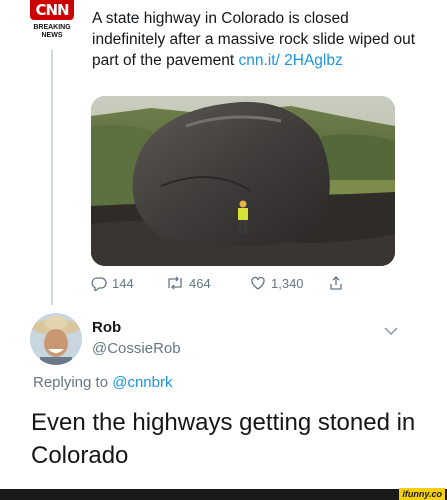 This screenshot has height=500, width=447. Describe the element at coordinates (142, 382) in the screenshot. I see `replying-to-handle: @cnnbrk` at that location.